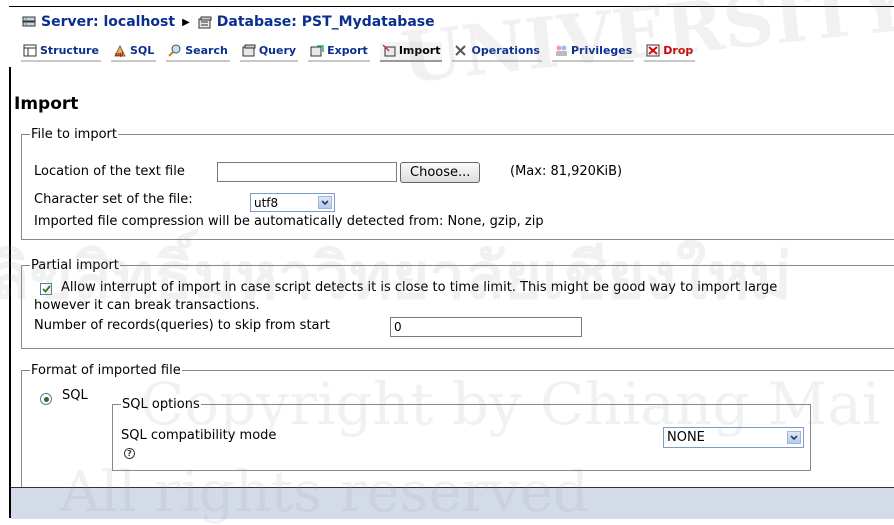 The width and height of the screenshot is (894, 525). What do you see at coordinates (120, 50) in the screenshot?
I see `sql-icon: sql` at bounding box center [120, 50].